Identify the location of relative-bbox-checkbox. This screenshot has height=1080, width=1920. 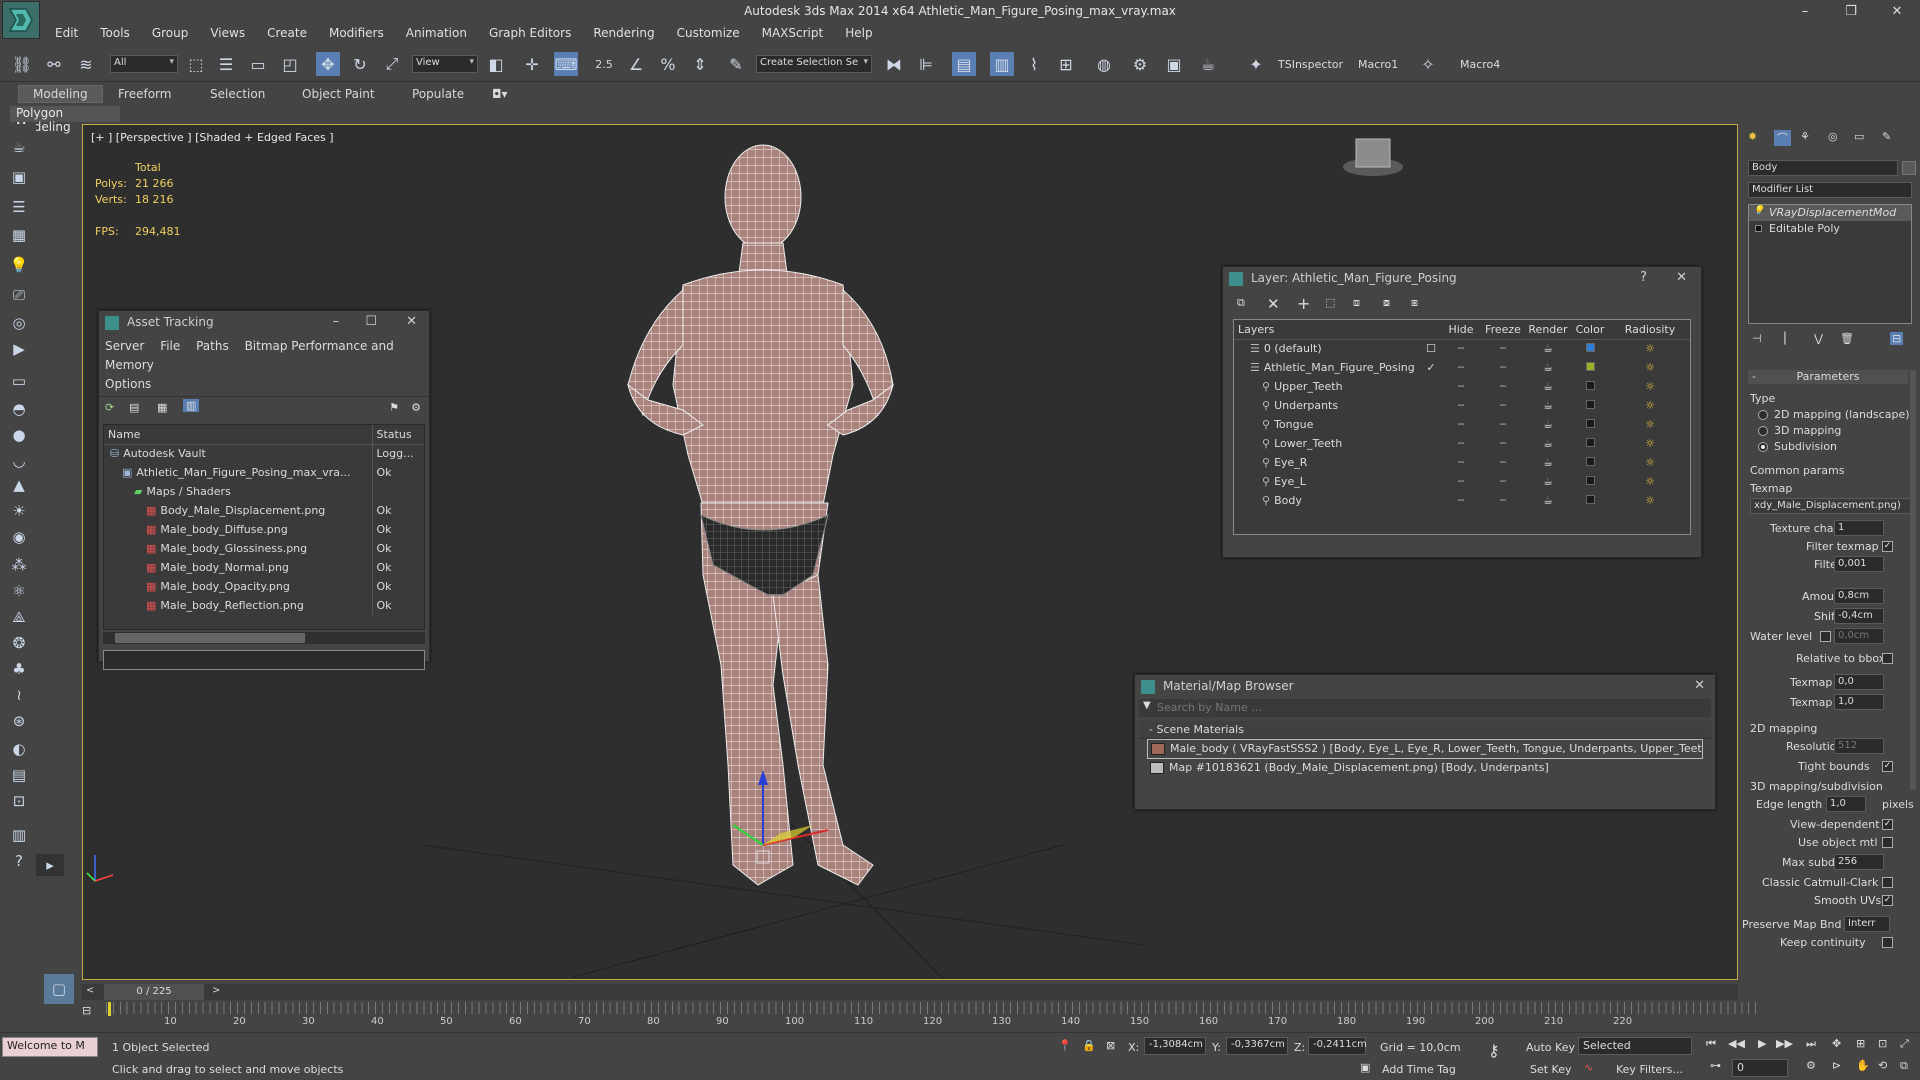
(1887, 658).